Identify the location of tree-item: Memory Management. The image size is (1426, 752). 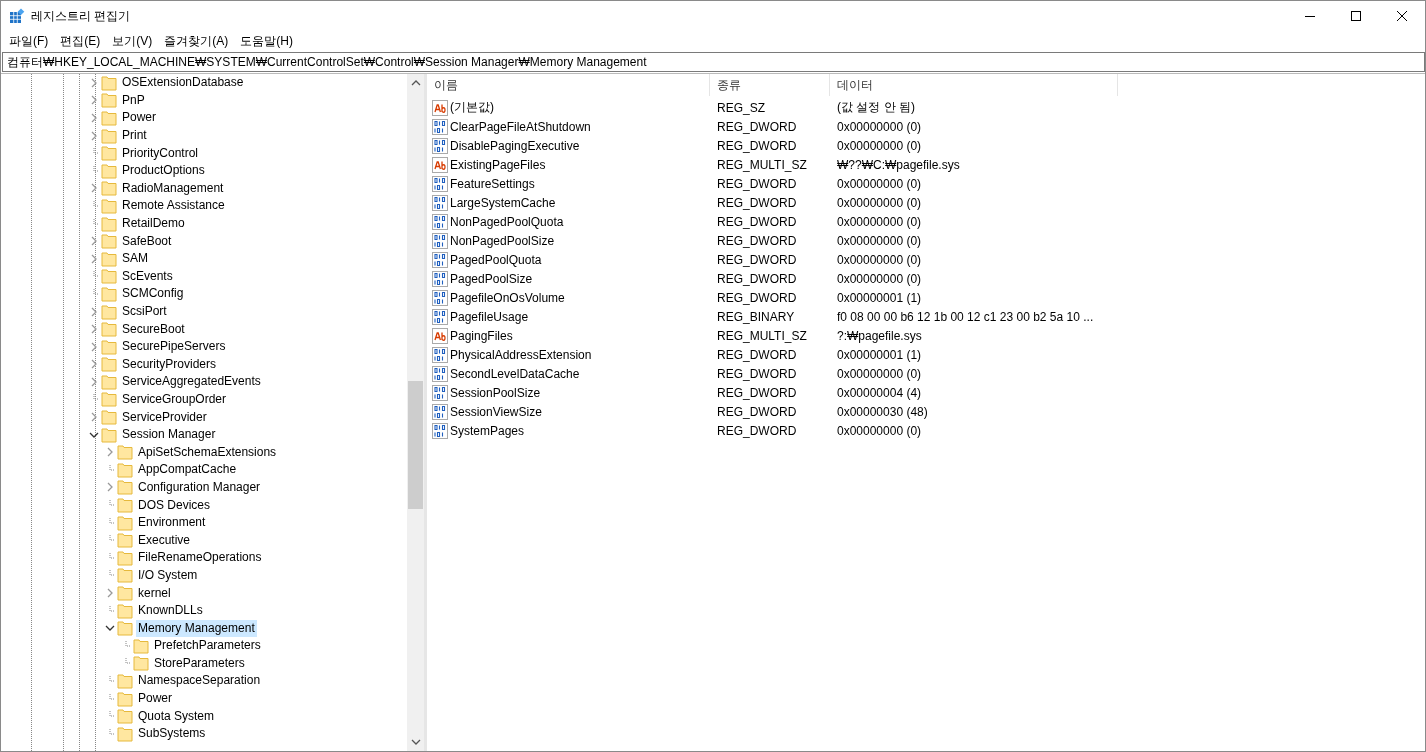
(196, 628).